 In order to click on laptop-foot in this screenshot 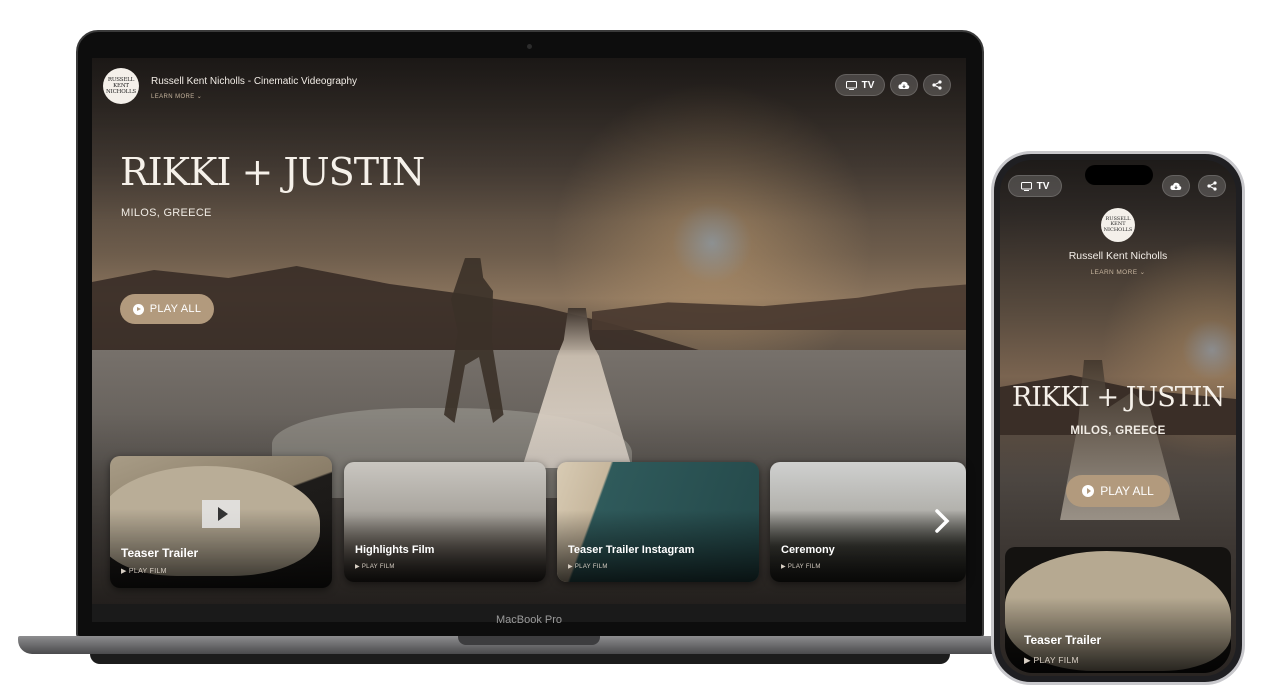, I will do `click(520, 659)`.